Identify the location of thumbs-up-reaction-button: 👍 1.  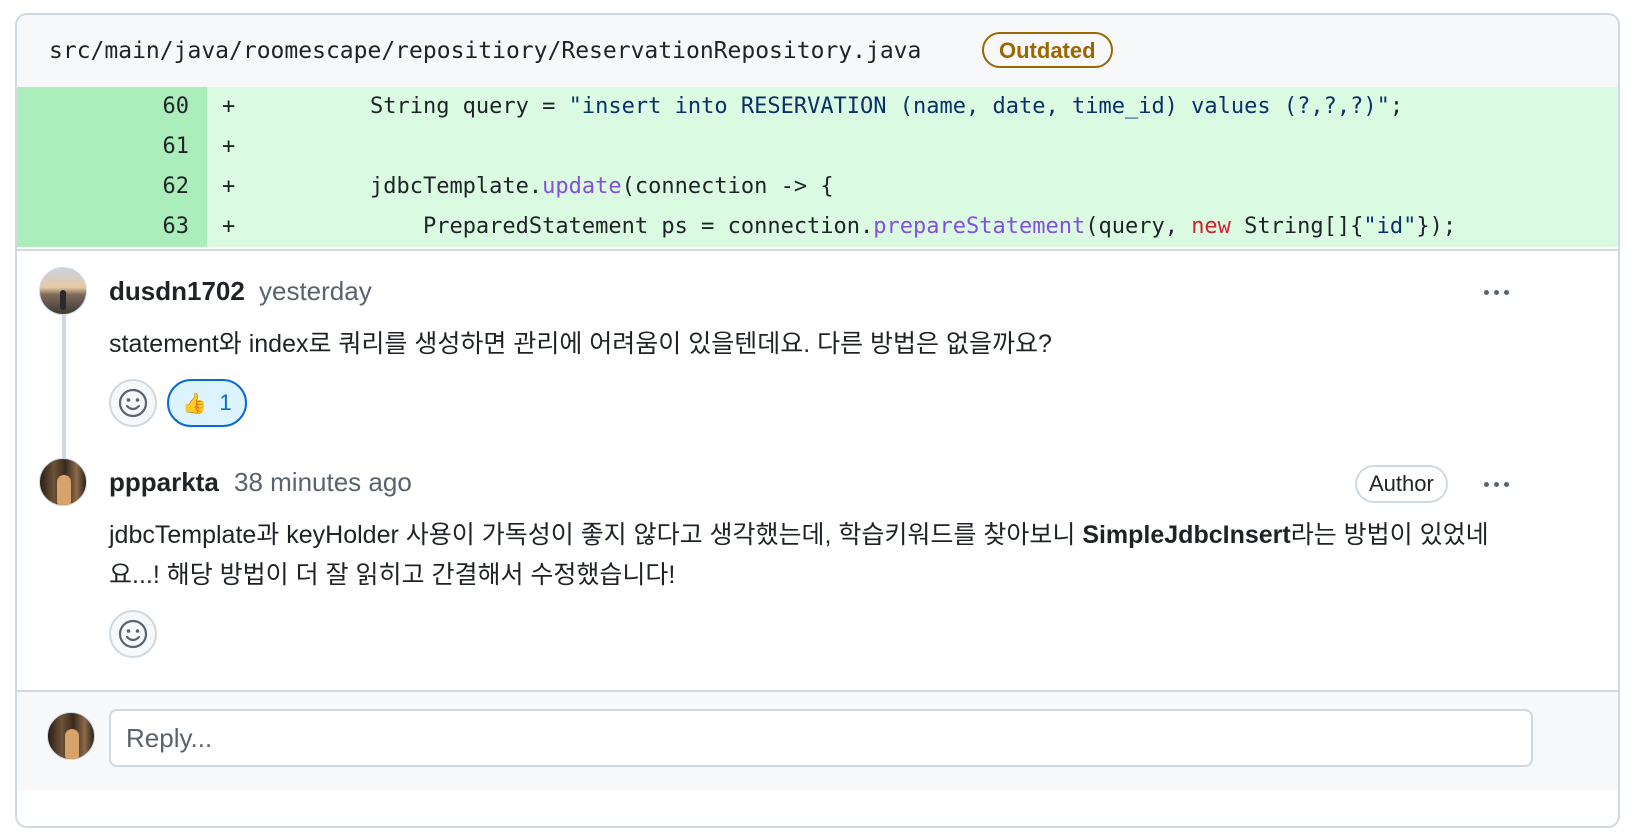
(207, 403).